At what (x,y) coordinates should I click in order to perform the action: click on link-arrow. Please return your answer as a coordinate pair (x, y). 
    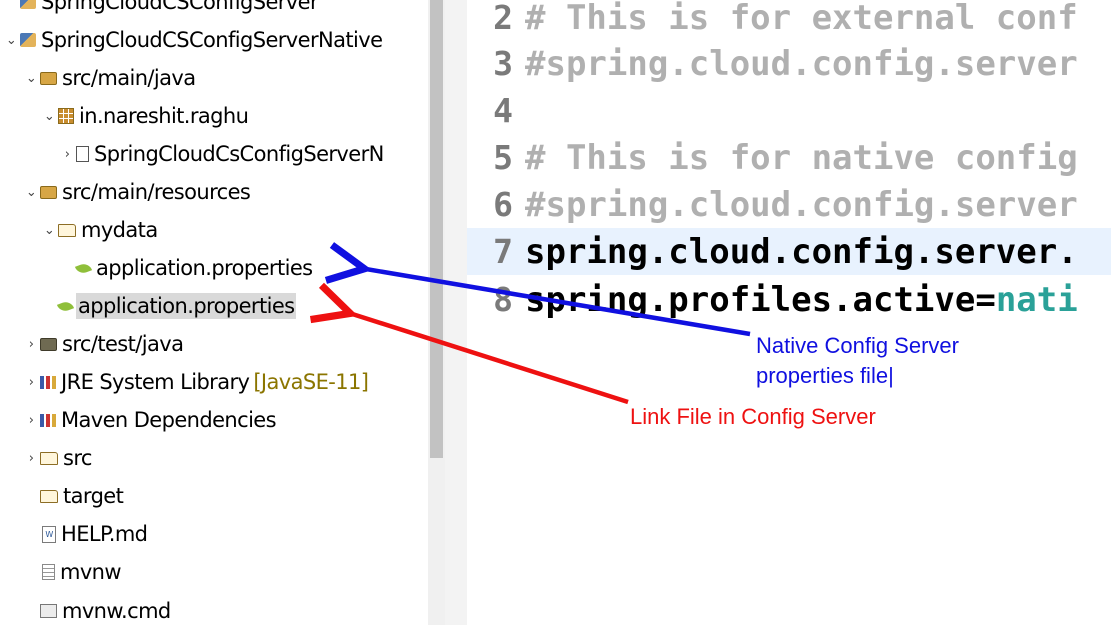
    Looking at the image, I should click on (487, 358).